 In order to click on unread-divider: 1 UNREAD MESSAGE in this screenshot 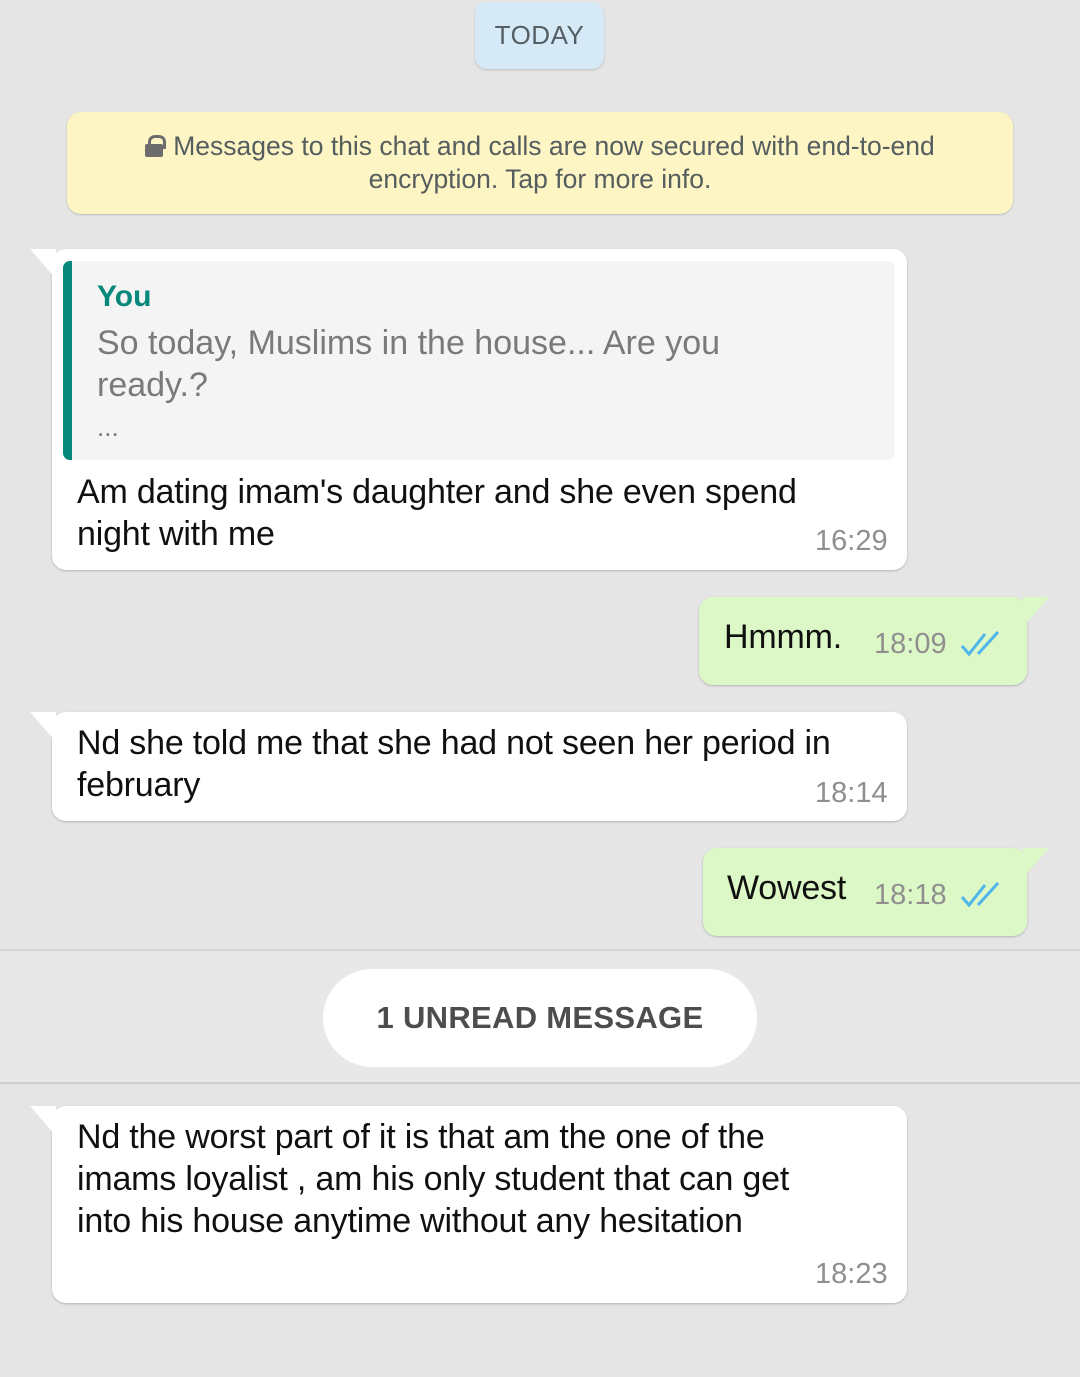, I will do `click(540, 1016)`.